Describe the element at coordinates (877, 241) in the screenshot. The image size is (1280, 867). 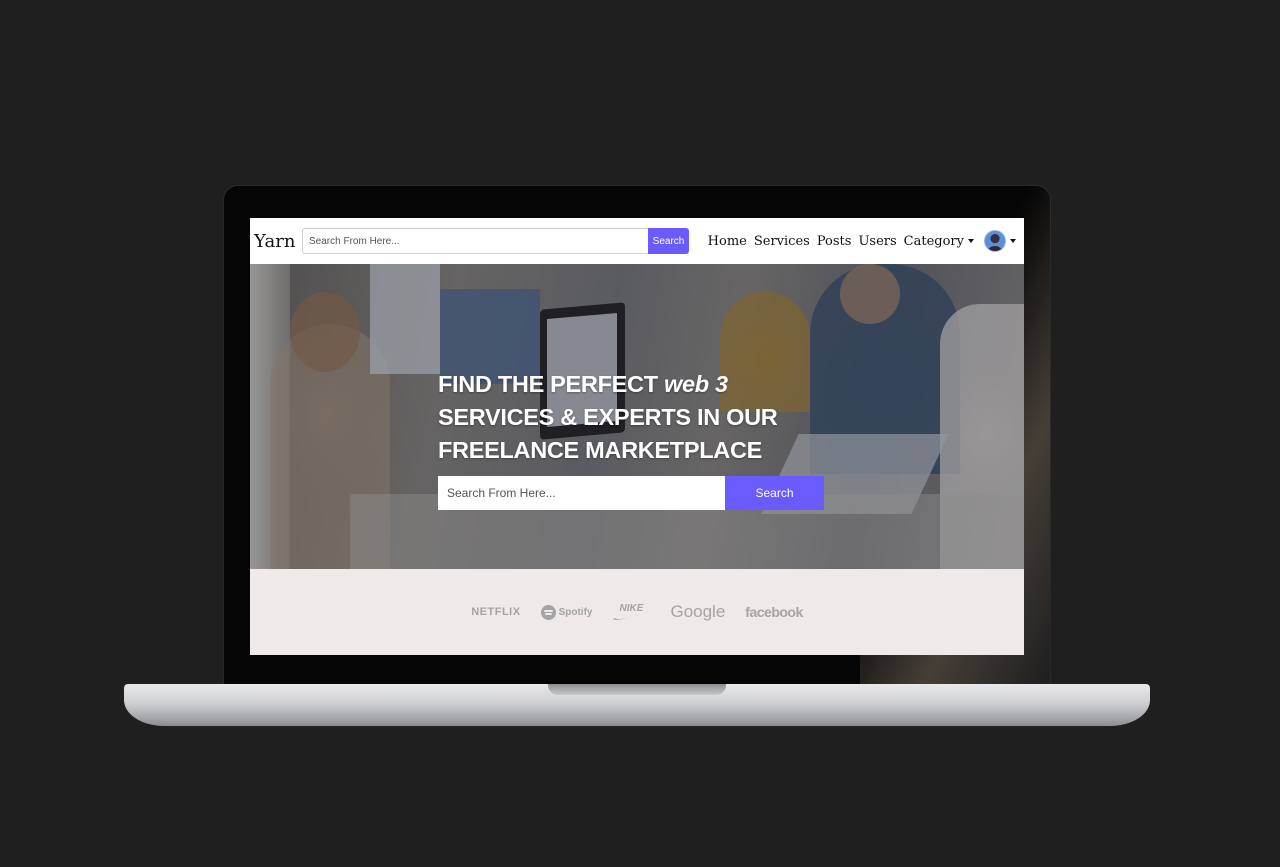
I see `nav-link-users: Users` at that location.